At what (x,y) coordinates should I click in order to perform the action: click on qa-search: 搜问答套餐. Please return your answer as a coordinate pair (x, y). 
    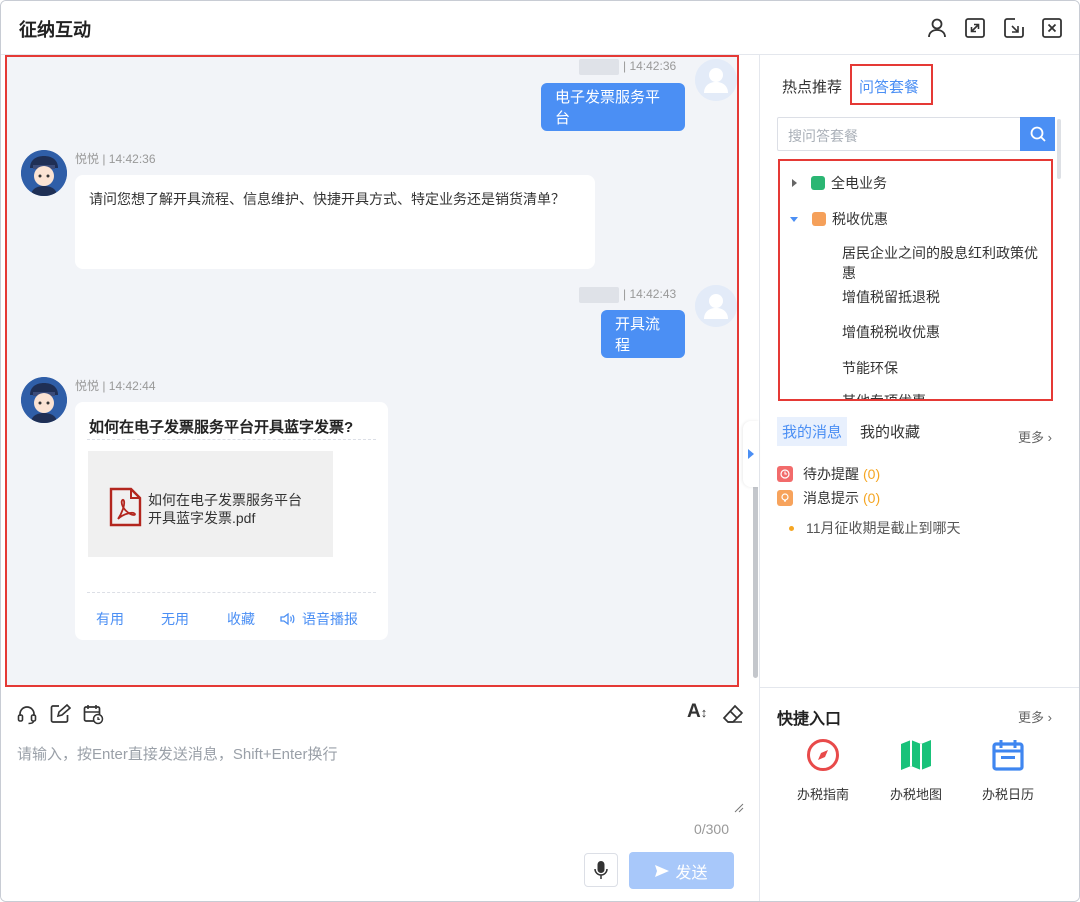
    Looking at the image, I should click on (916, 134).